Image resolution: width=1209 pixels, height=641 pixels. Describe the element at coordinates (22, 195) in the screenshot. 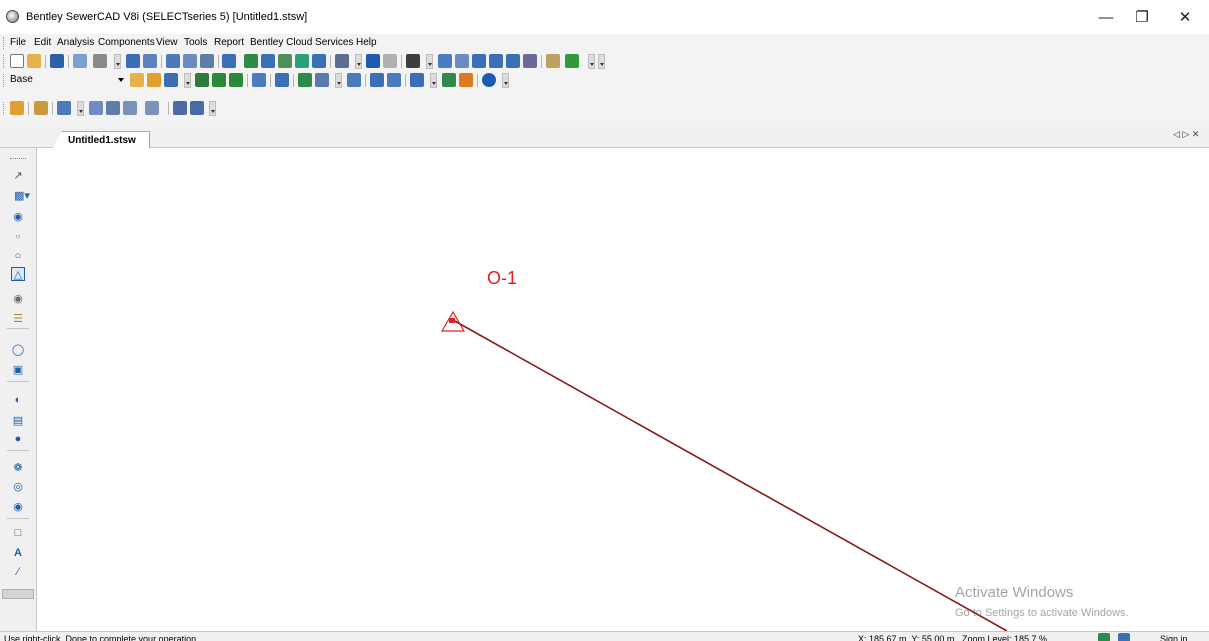

I see `layout-icon: ▩▾` at that location.